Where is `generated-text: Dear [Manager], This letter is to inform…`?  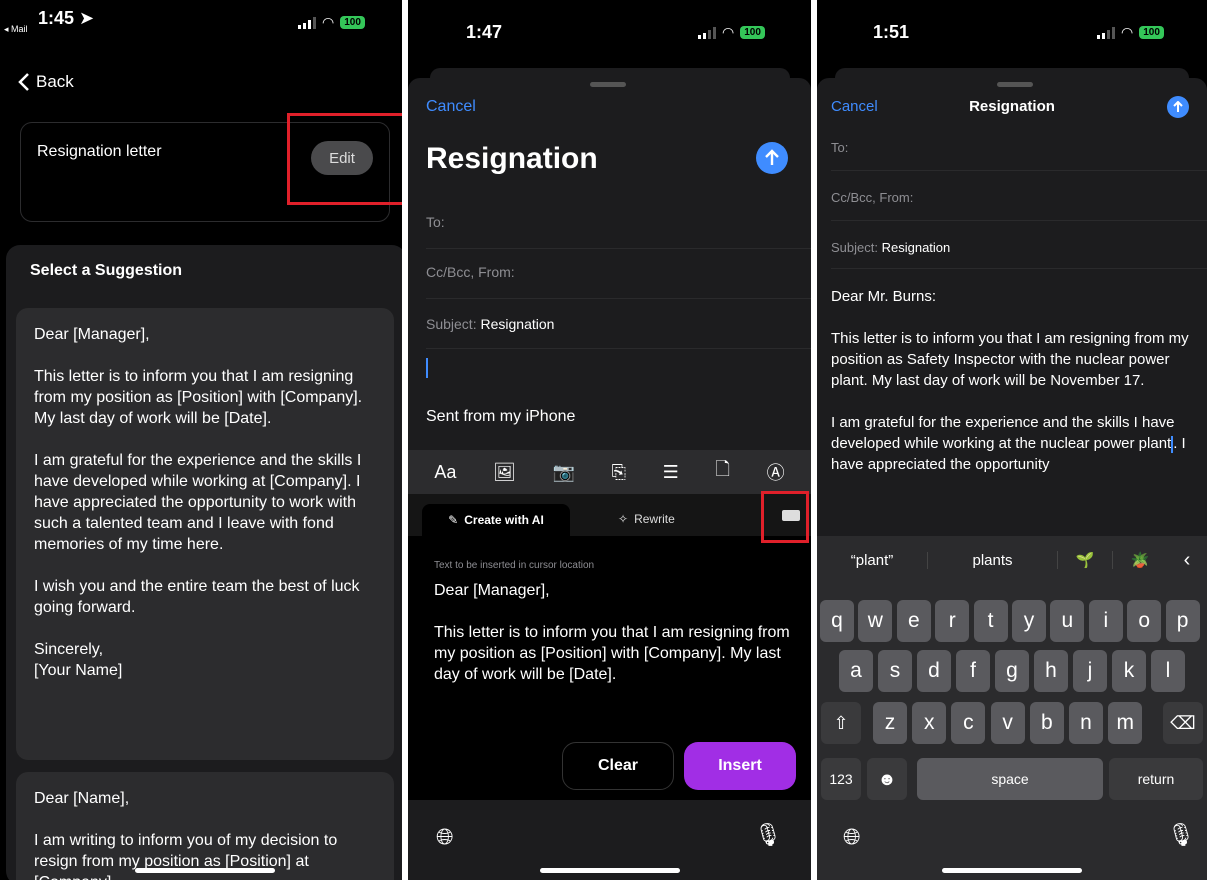 generated-text: Dear [Manager], This letter is to inform… is located at coordinates (612, 632).